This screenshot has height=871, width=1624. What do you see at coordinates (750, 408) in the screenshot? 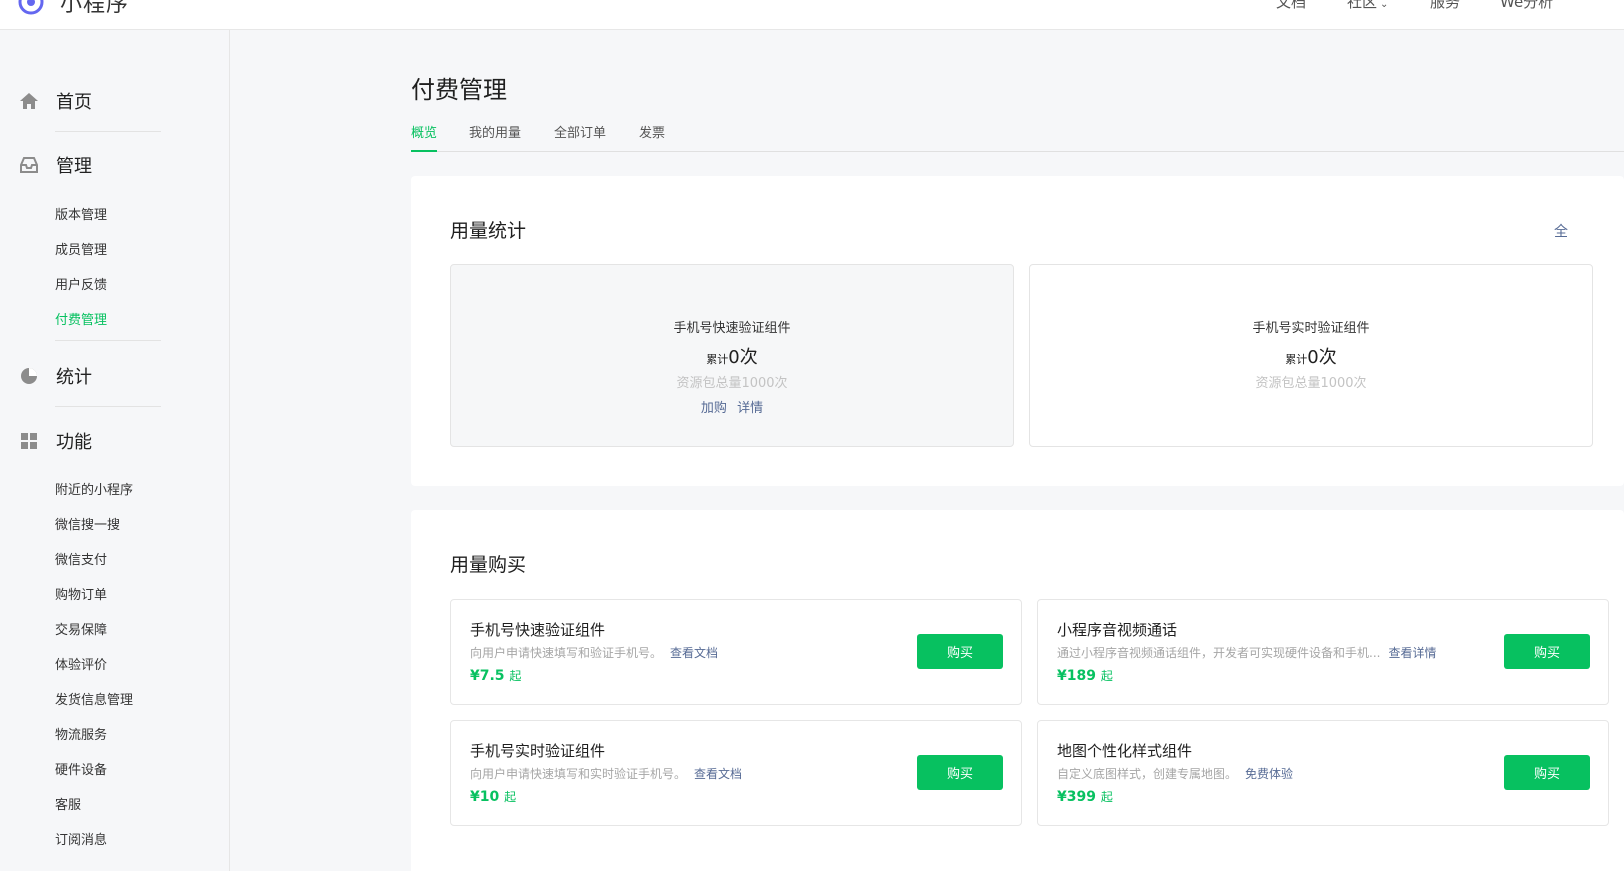
I see `details-link: 详情` at bounding box center [750, 408].